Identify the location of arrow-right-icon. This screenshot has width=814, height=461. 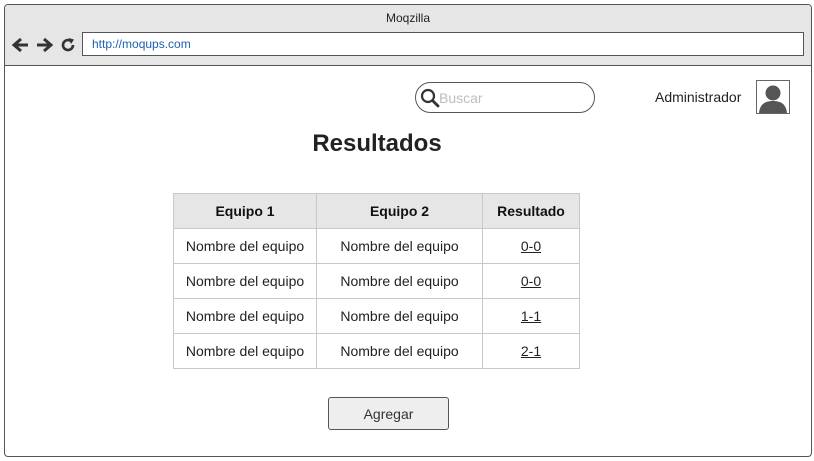
(45, 45).